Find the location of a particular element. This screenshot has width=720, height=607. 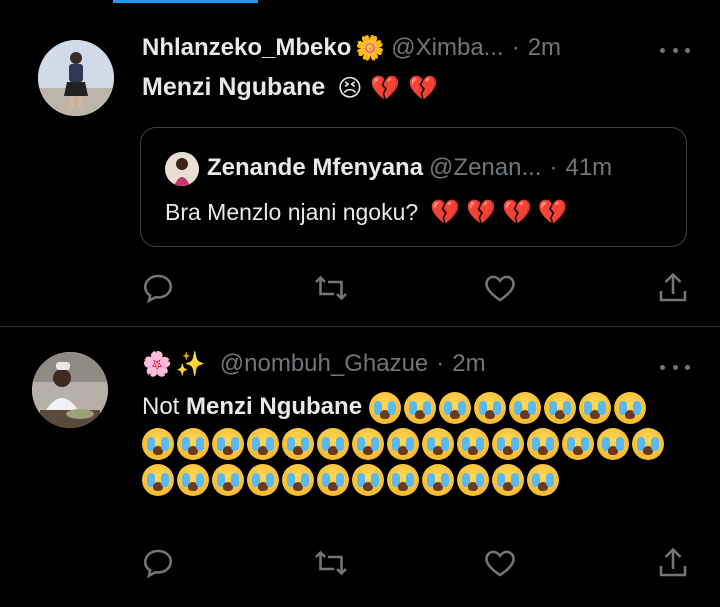

tweet-header: 🌸 ✨ @nombuh_Ghazue · 2m is located at coordinates (314, 364).